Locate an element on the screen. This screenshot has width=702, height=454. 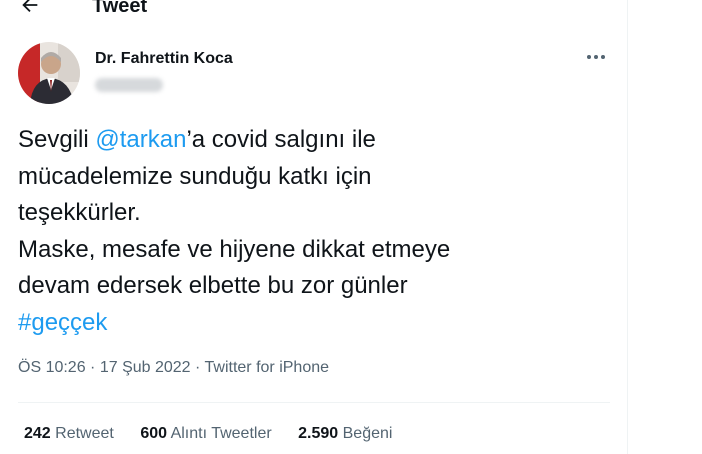
more-button is located at coordinates (596, 57).